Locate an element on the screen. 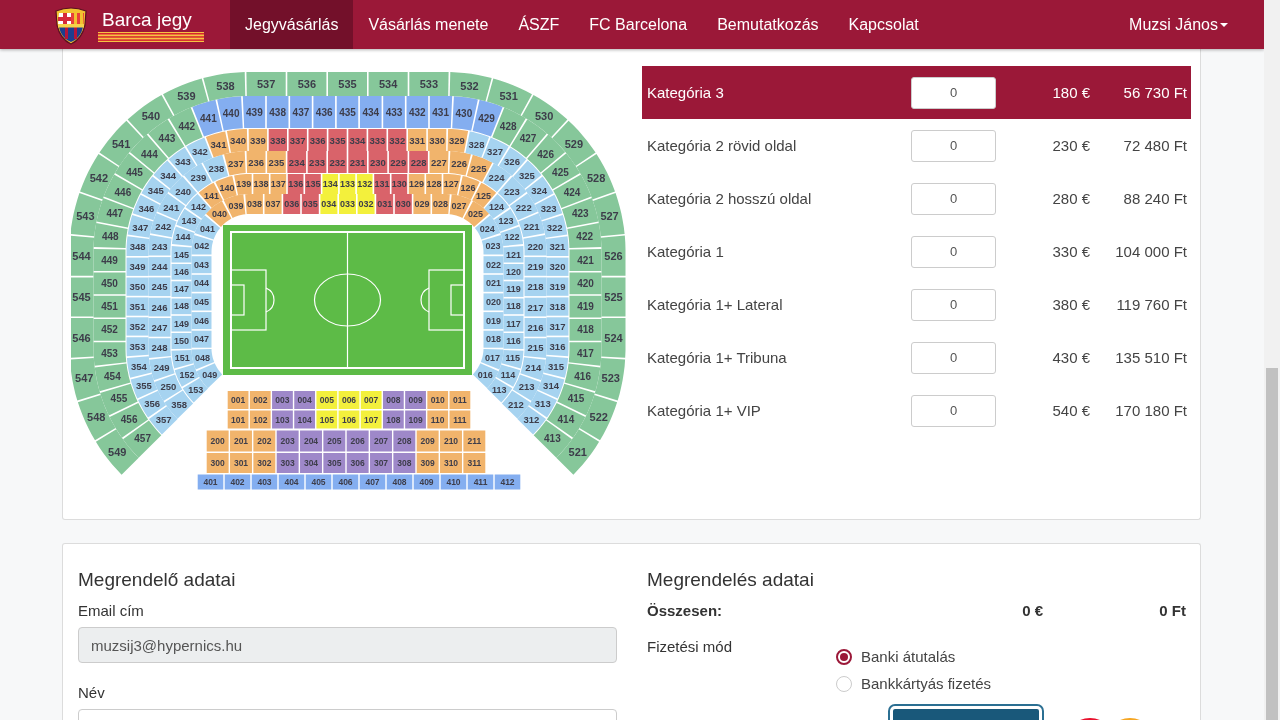 This screenshot has height=720, width=1280. section-number: 024 is located at coordinates (487, 228).